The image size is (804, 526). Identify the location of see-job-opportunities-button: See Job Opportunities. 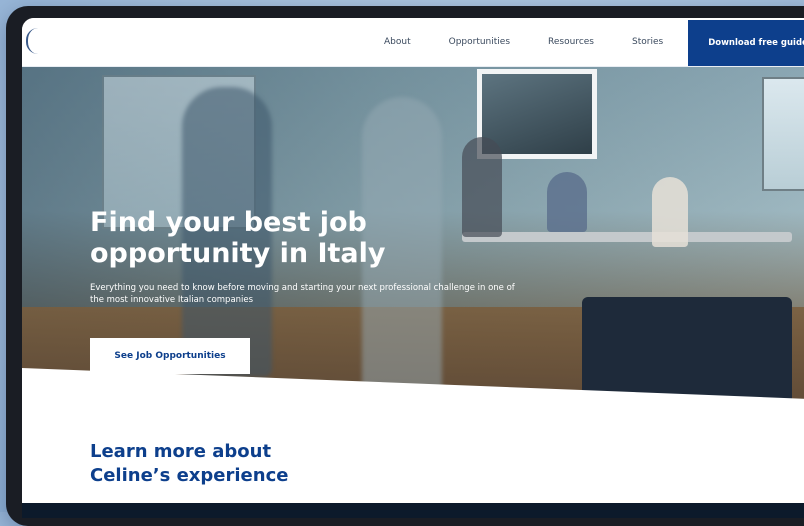
(170, 356).